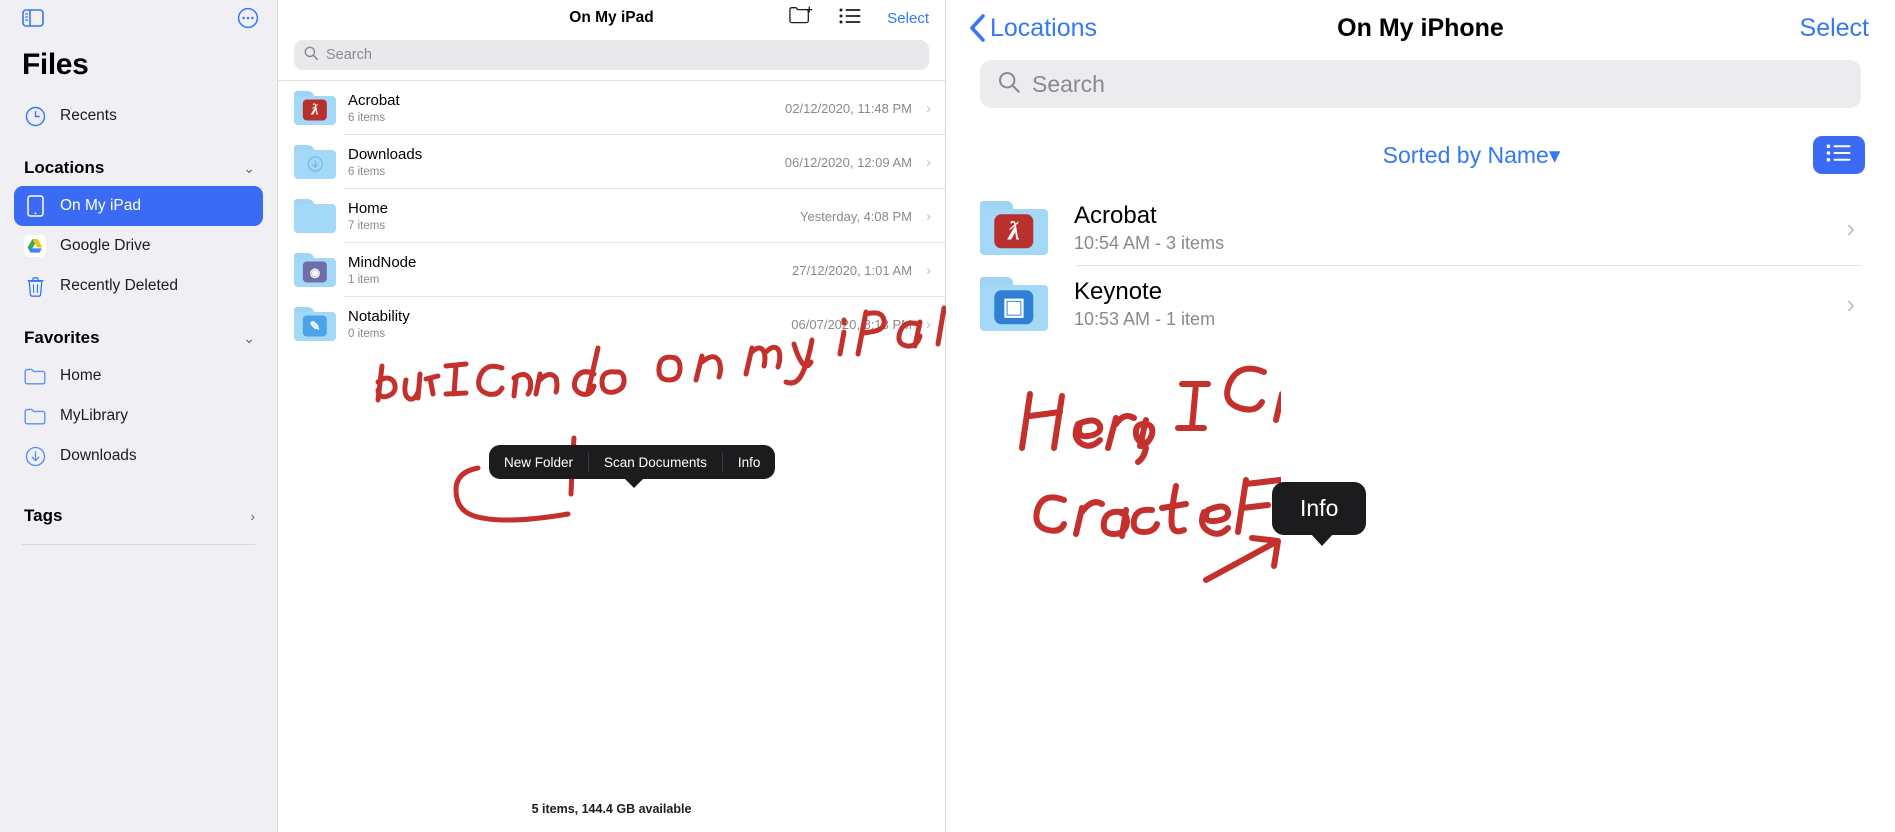  I want to click on context-menu: New Folder Scan Documents Info, so click(632, 466).